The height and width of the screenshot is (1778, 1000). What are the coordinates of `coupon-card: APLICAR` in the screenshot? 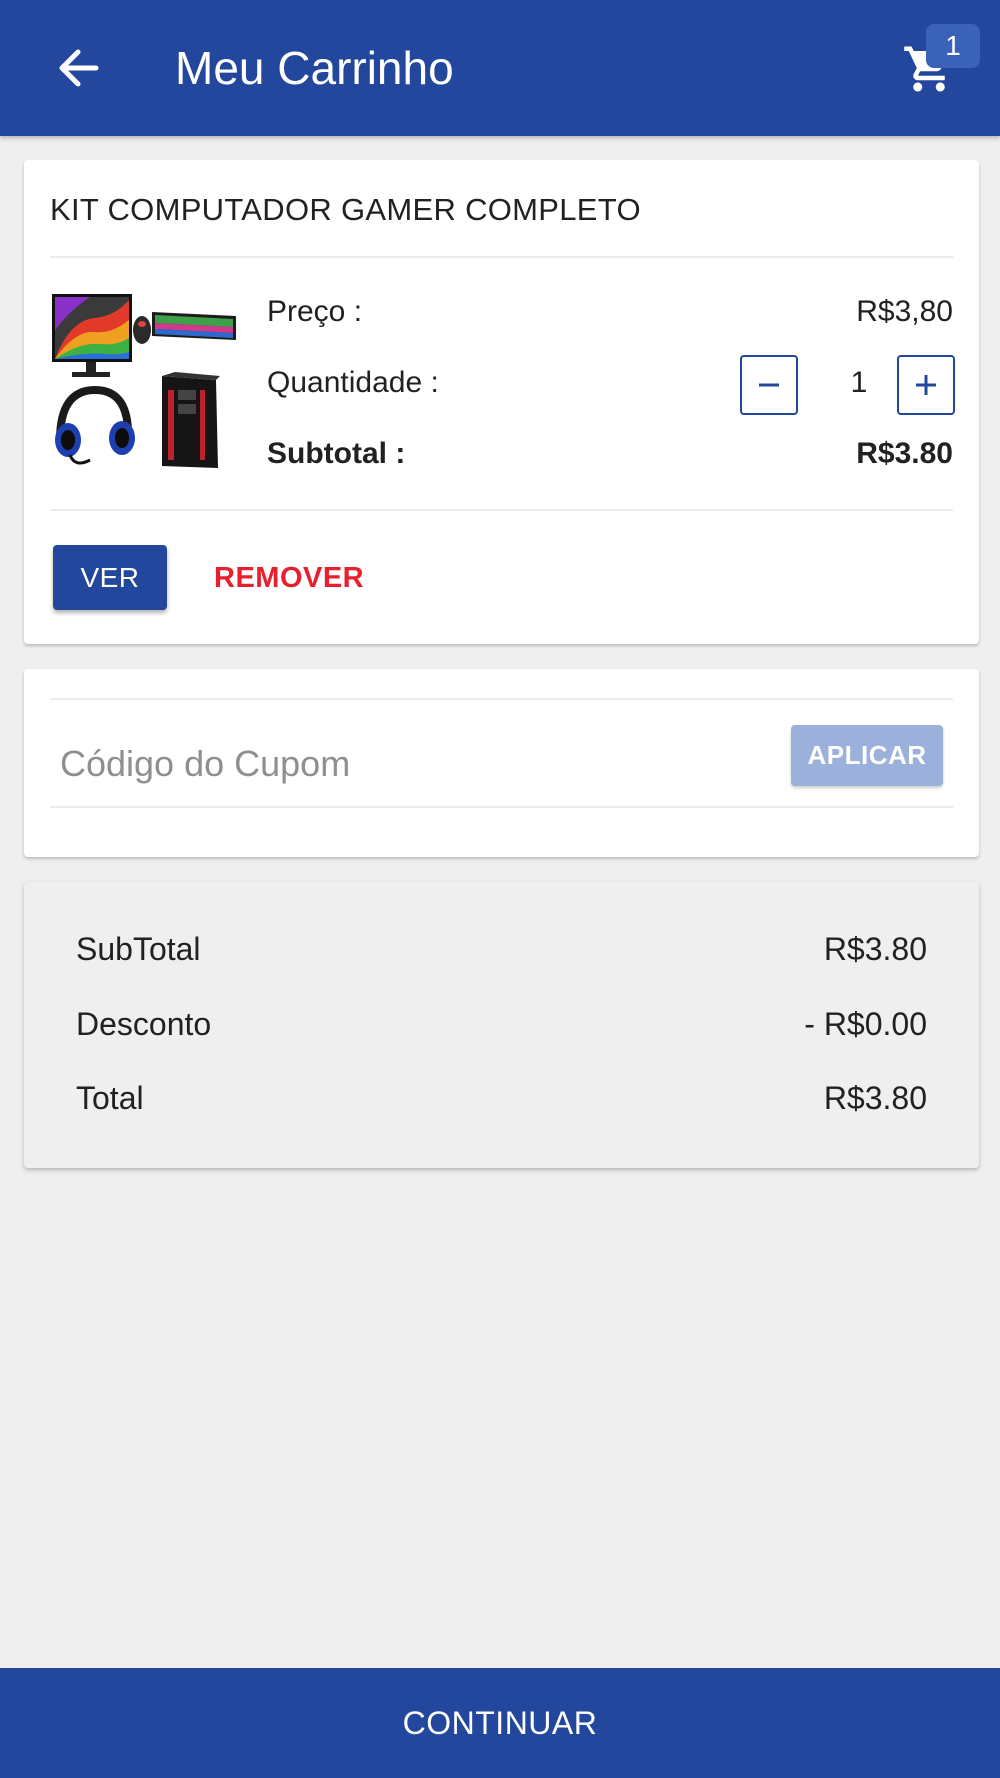 It's located at (501, 763).